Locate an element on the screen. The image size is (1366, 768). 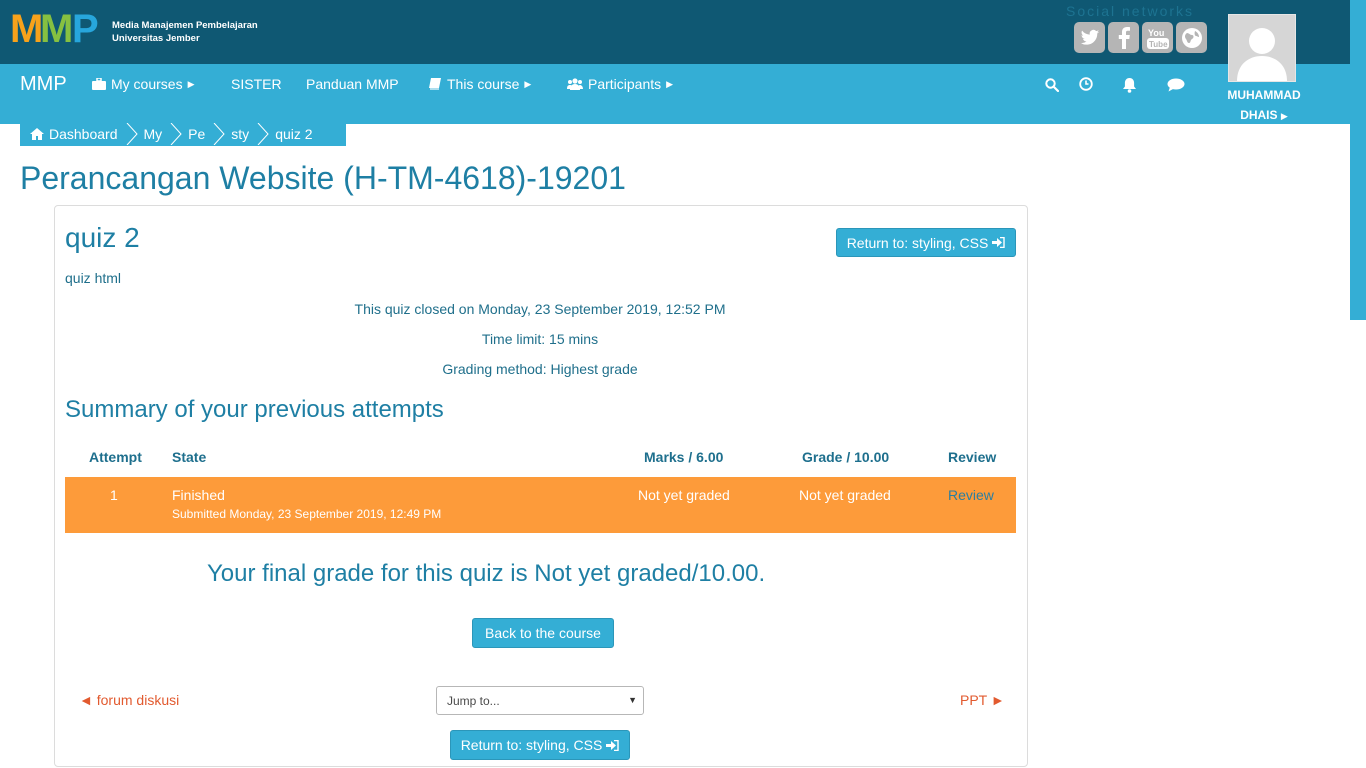
user-first-name: MUHAMMAD is located at coordinates (1264, 95).